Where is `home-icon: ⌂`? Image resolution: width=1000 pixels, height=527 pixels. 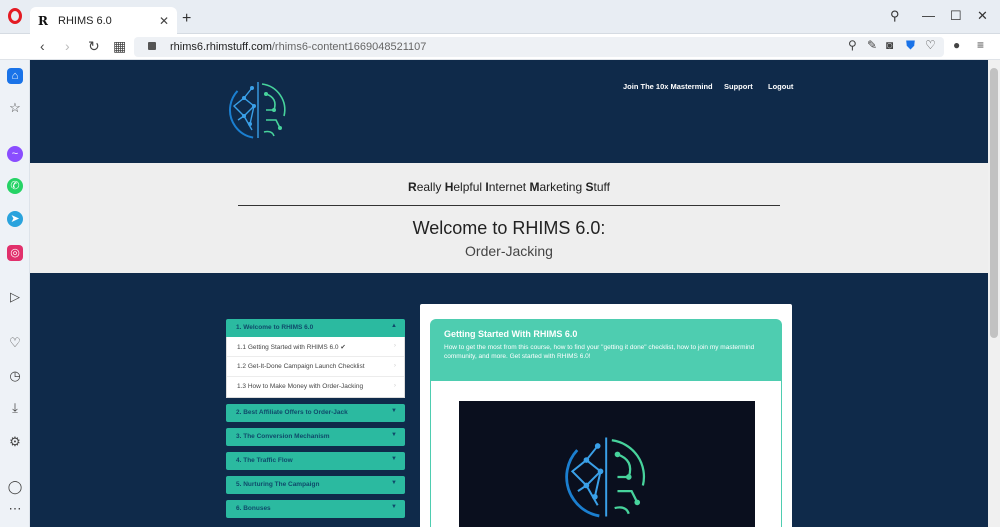
home-icon: ⌂ is located at coordinates (15, 76).